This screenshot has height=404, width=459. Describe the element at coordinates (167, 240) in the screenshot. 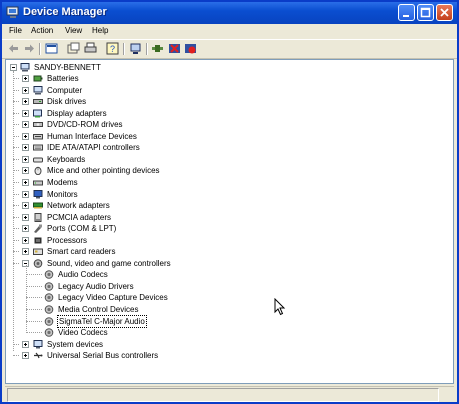

I see `tree-category-processors: Processors` at that location.